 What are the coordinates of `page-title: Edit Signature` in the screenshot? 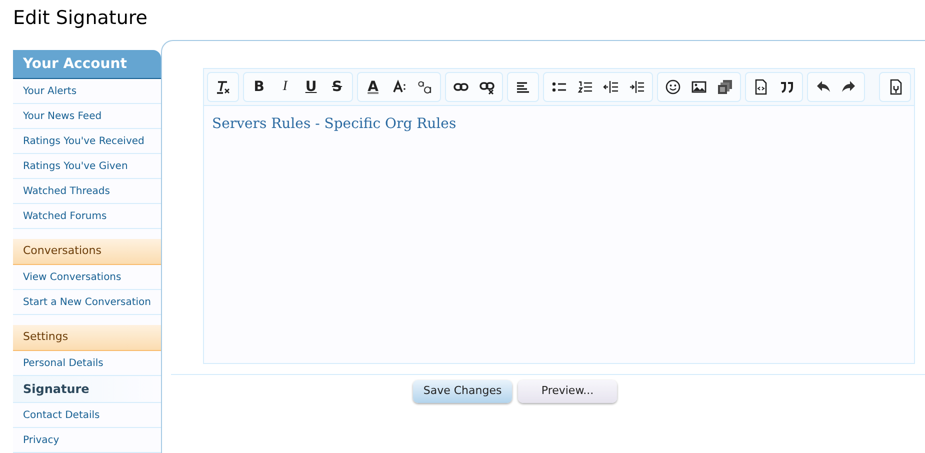 It's located at (80, 18).